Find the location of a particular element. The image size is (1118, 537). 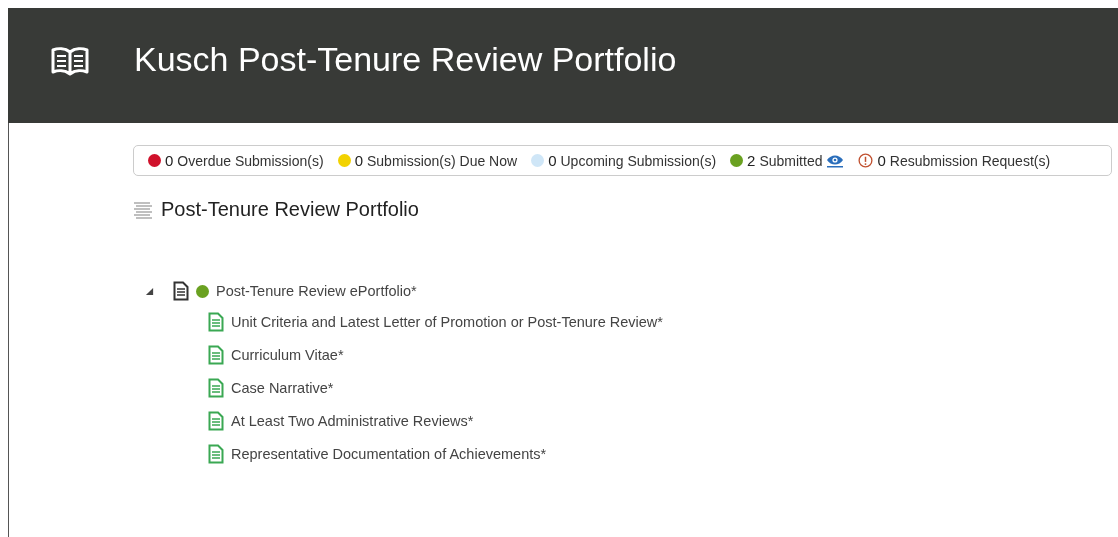

page-title: Kusch Post-Tenure Review Portfolio is located at coordinates (405, 59).